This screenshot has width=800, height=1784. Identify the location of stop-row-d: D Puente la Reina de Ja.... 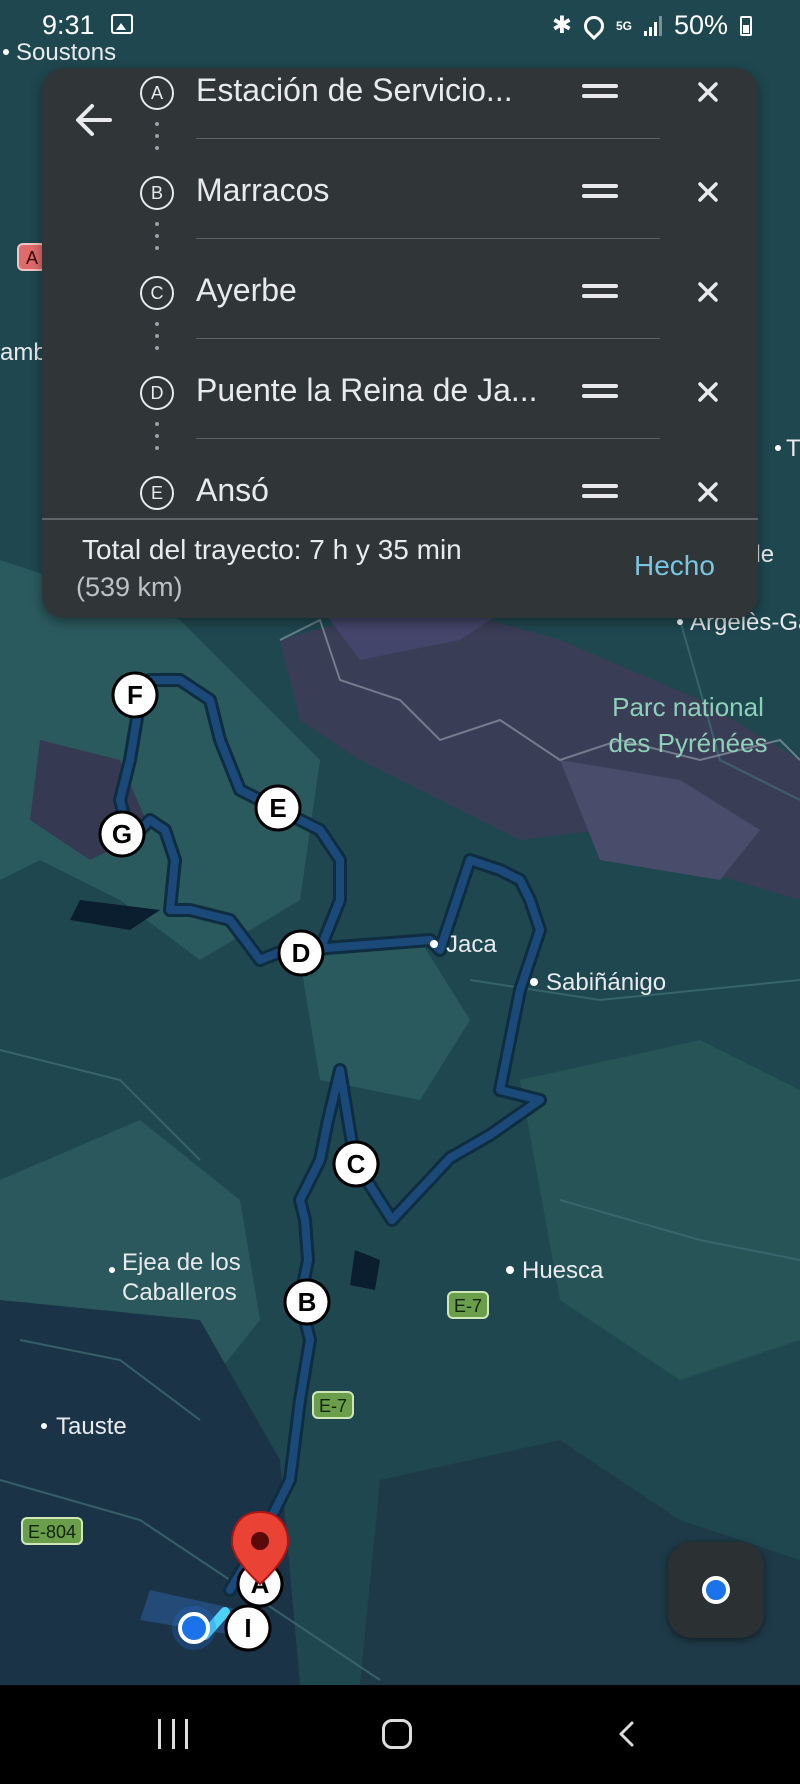
(400, 418).